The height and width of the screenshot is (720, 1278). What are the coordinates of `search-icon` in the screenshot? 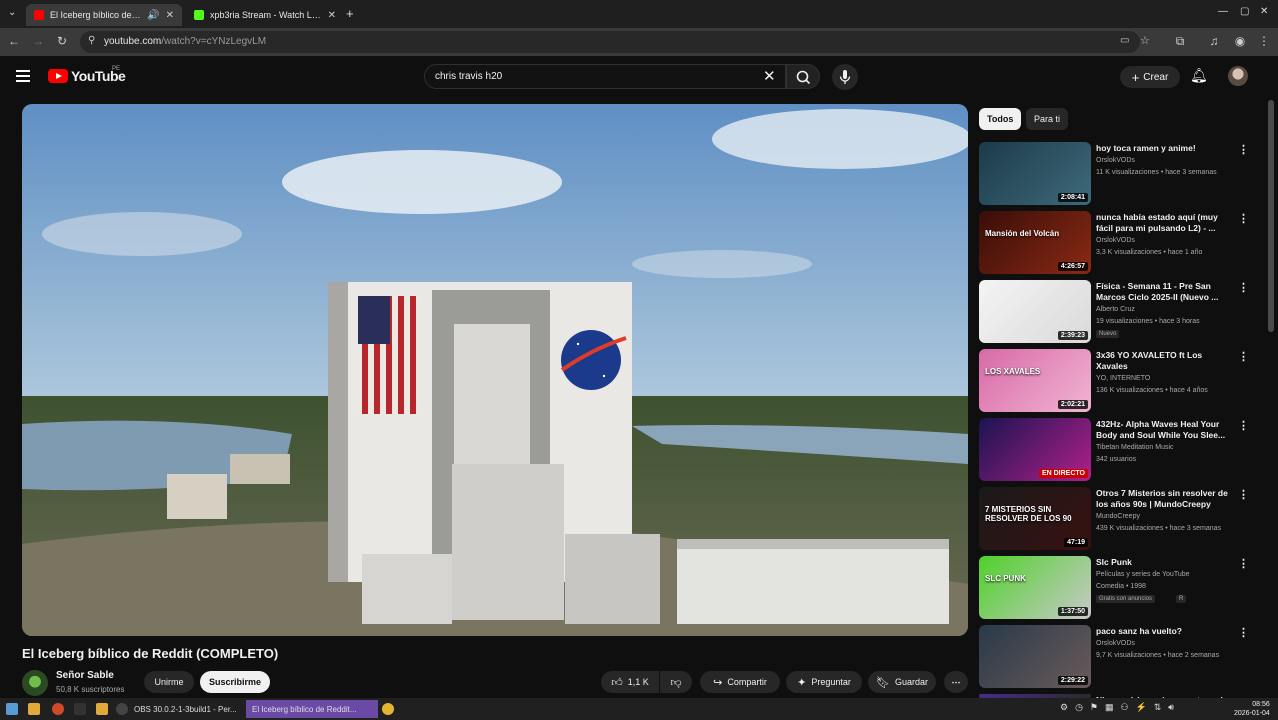 It's located at (803, 77).